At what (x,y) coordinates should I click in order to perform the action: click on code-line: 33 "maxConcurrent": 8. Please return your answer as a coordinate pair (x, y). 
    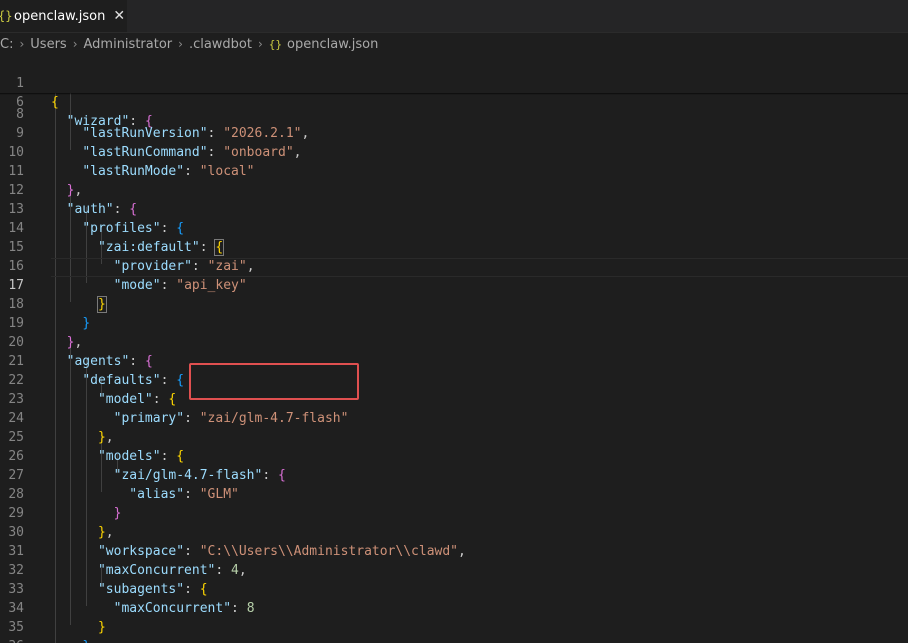
    Looking at the image, I should click on (454, 588).